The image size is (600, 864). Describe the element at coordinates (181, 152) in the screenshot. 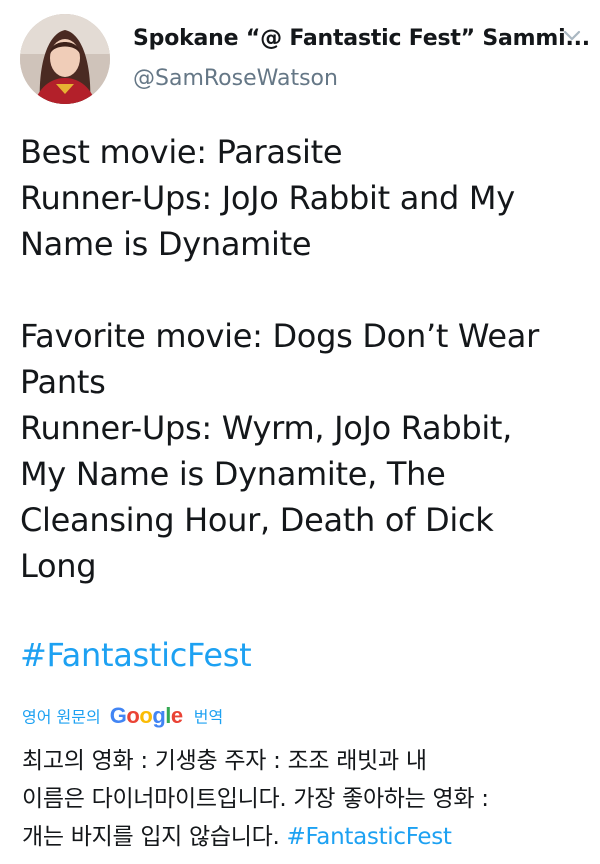

I see `tweet-line: Best movie: Parasite` at that location.